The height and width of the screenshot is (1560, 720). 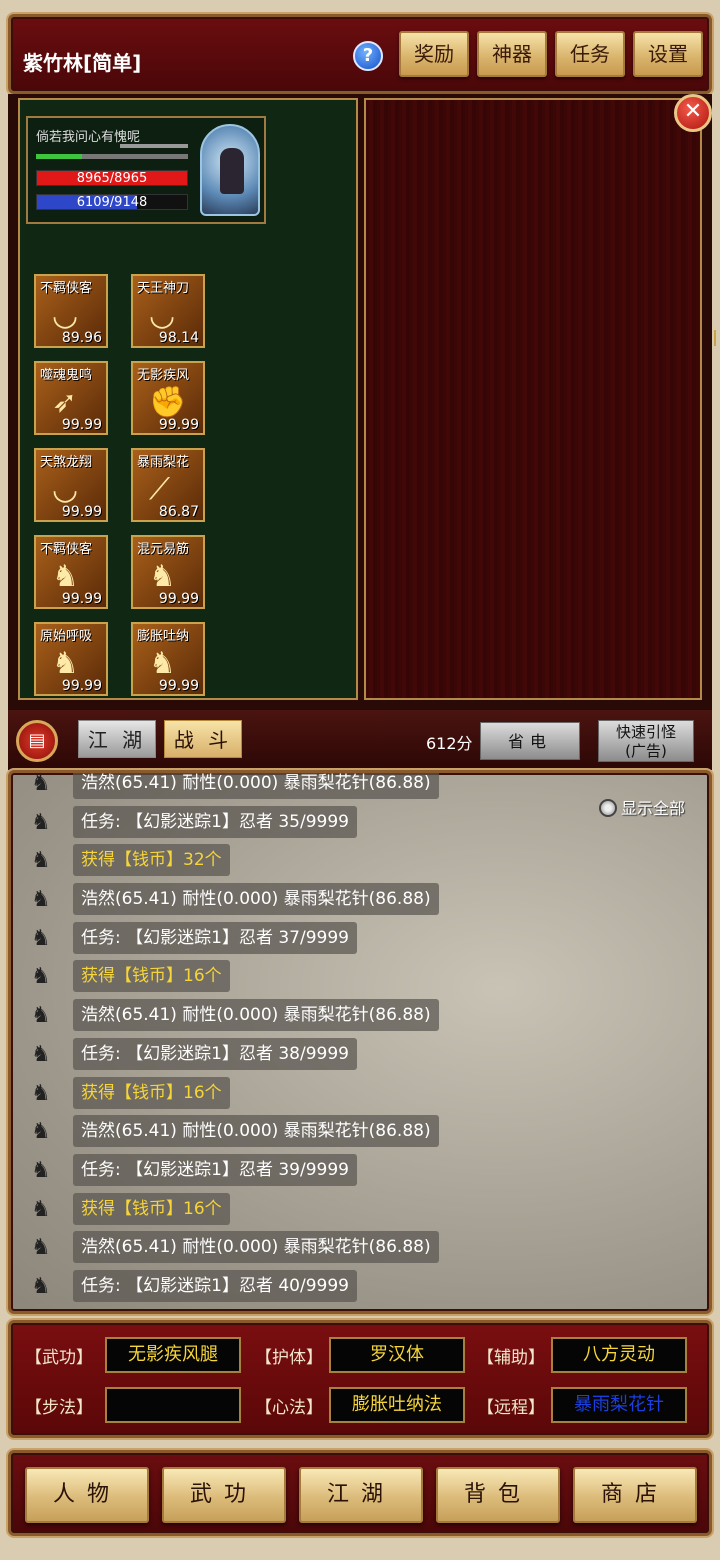 I want to click on skill-name: 天王神刀, so click(x=163, y=288).